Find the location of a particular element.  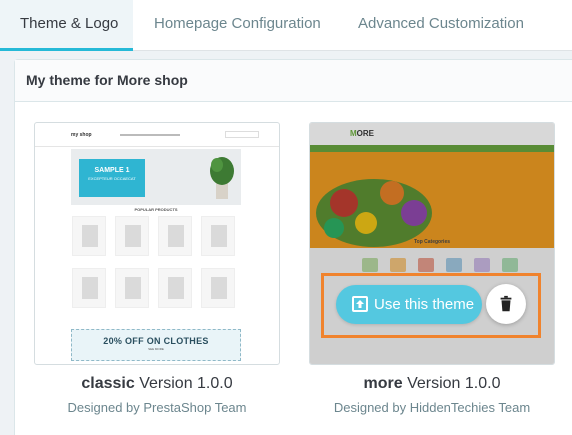

preview-hero-box: SAMPLE 1 EXCEPTEUR OCCAECAT is located at coordinates (112, 178).